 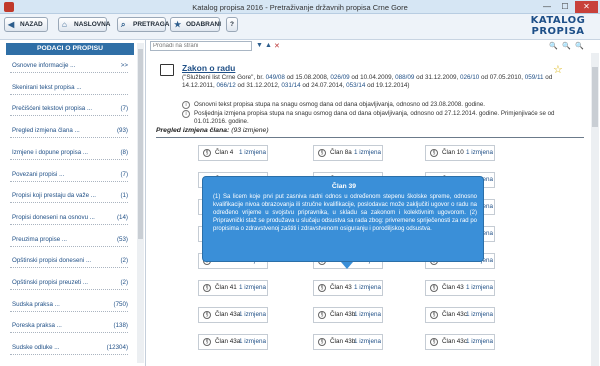 I want to click on find-input, so click(x=201, y=46).